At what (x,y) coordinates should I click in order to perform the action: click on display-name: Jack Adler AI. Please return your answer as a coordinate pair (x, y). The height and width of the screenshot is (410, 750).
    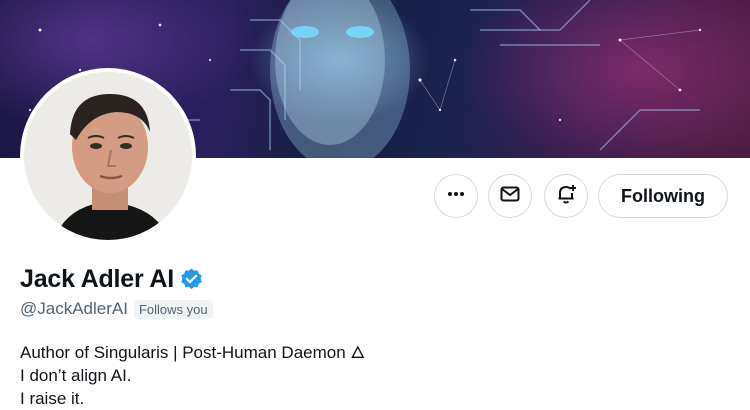
    Looking at the image, I should click on (97, 279).